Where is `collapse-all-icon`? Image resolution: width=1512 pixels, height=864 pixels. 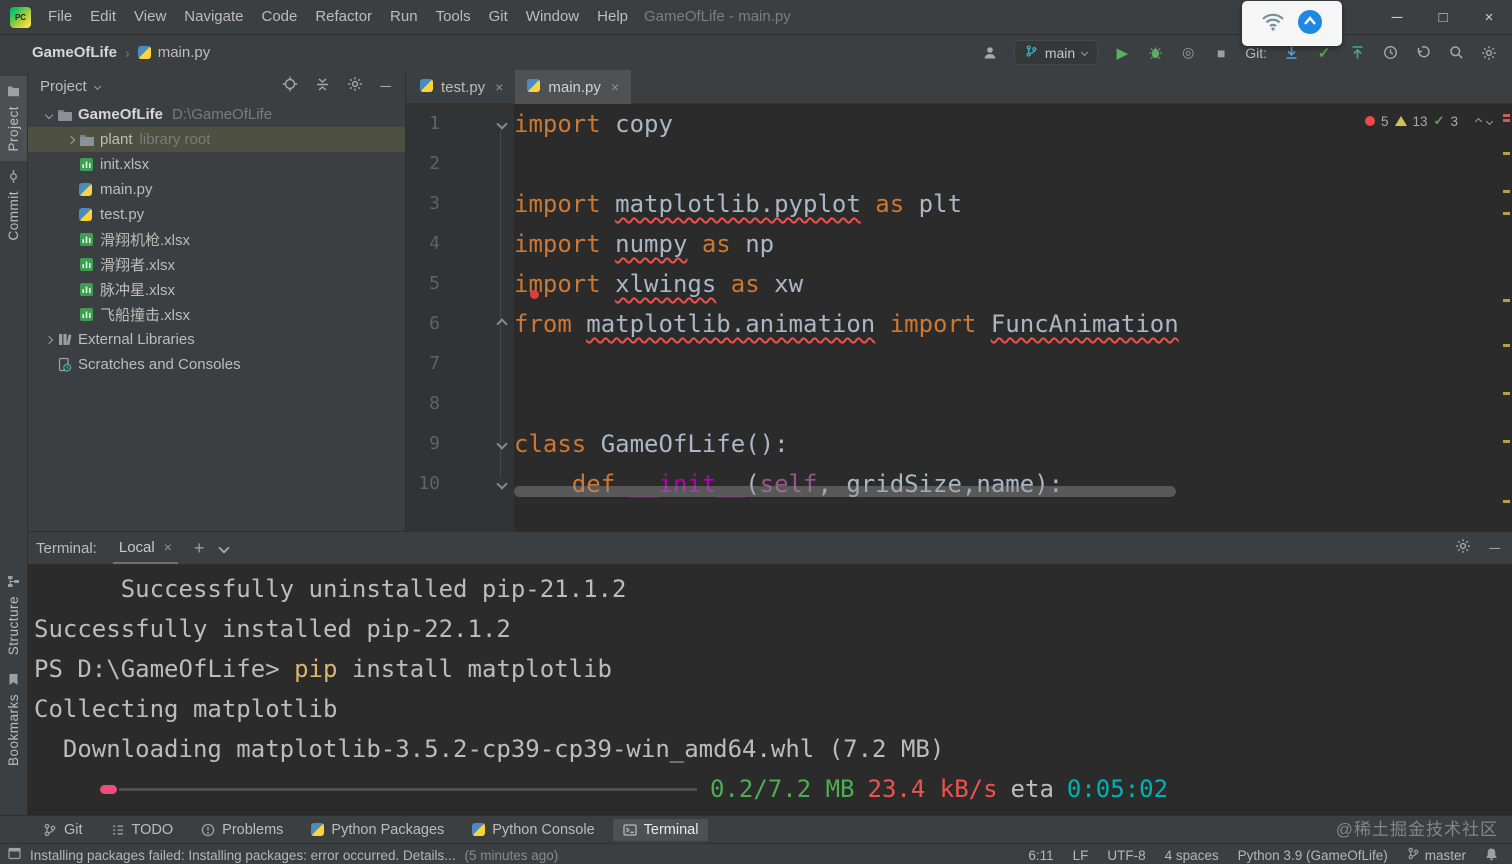
collapse-all-icon is located at coordinates (322, 86).